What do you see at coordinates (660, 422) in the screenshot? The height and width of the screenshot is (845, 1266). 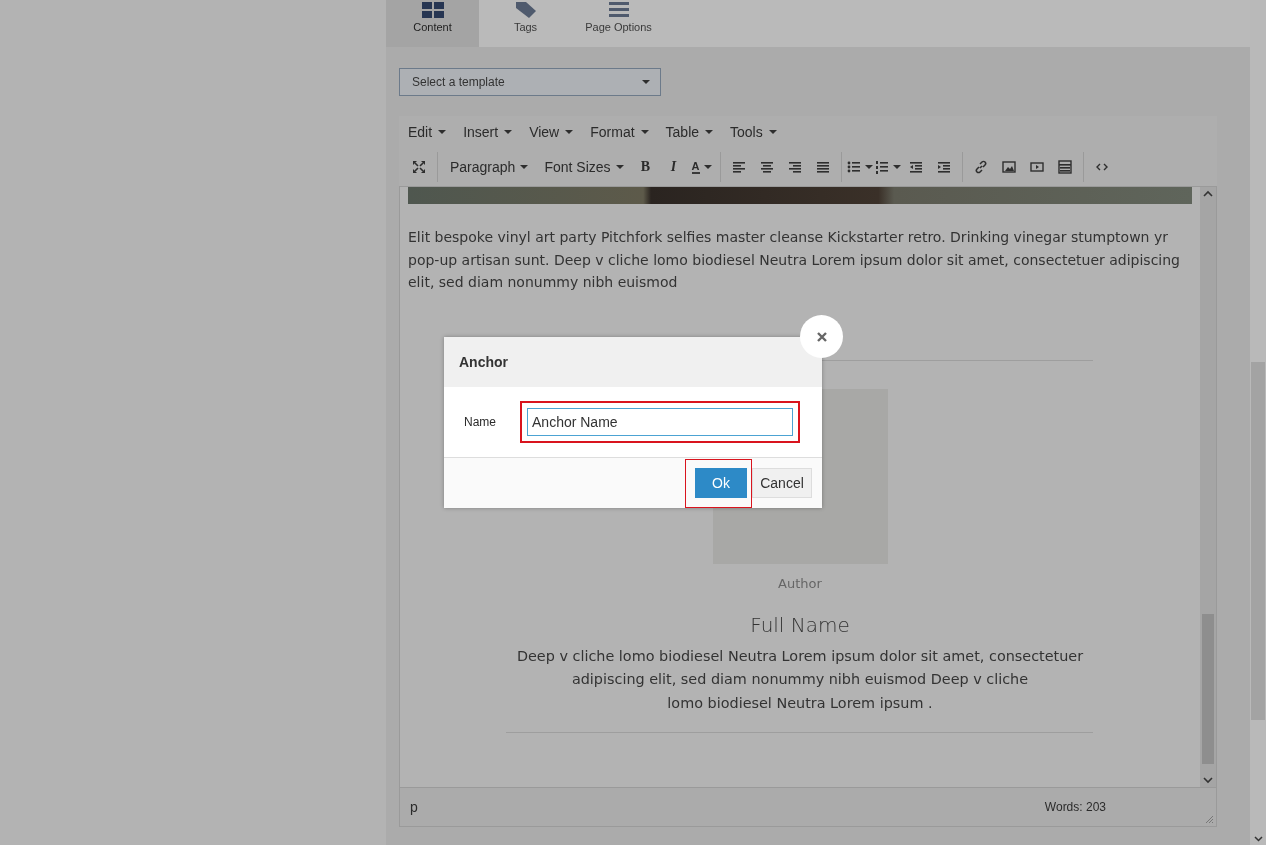 I see `anchor-name-input: Anchor Name` at bounding box center [660, 422].